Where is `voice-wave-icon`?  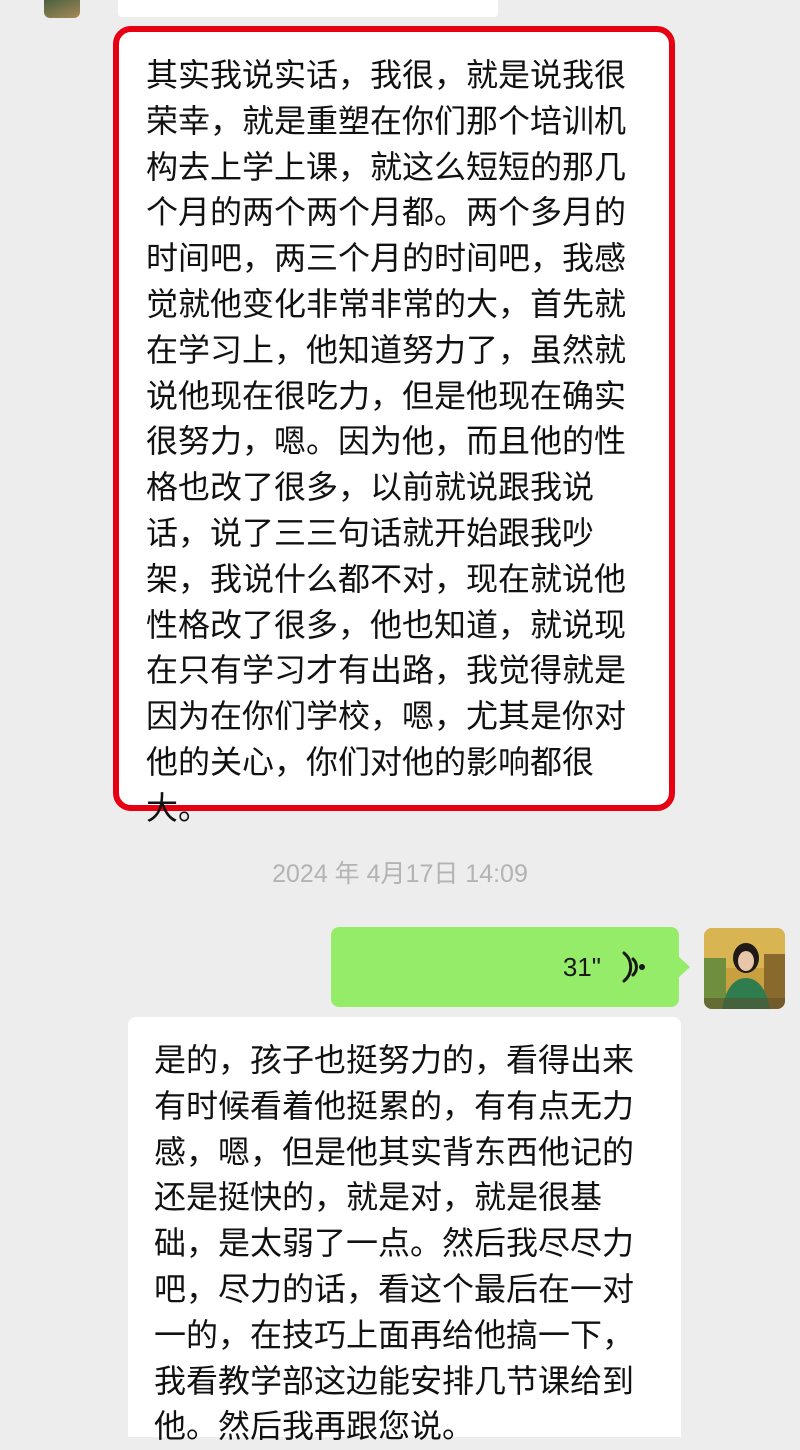 voice-wave-icon is located at coordinates (633, 967).